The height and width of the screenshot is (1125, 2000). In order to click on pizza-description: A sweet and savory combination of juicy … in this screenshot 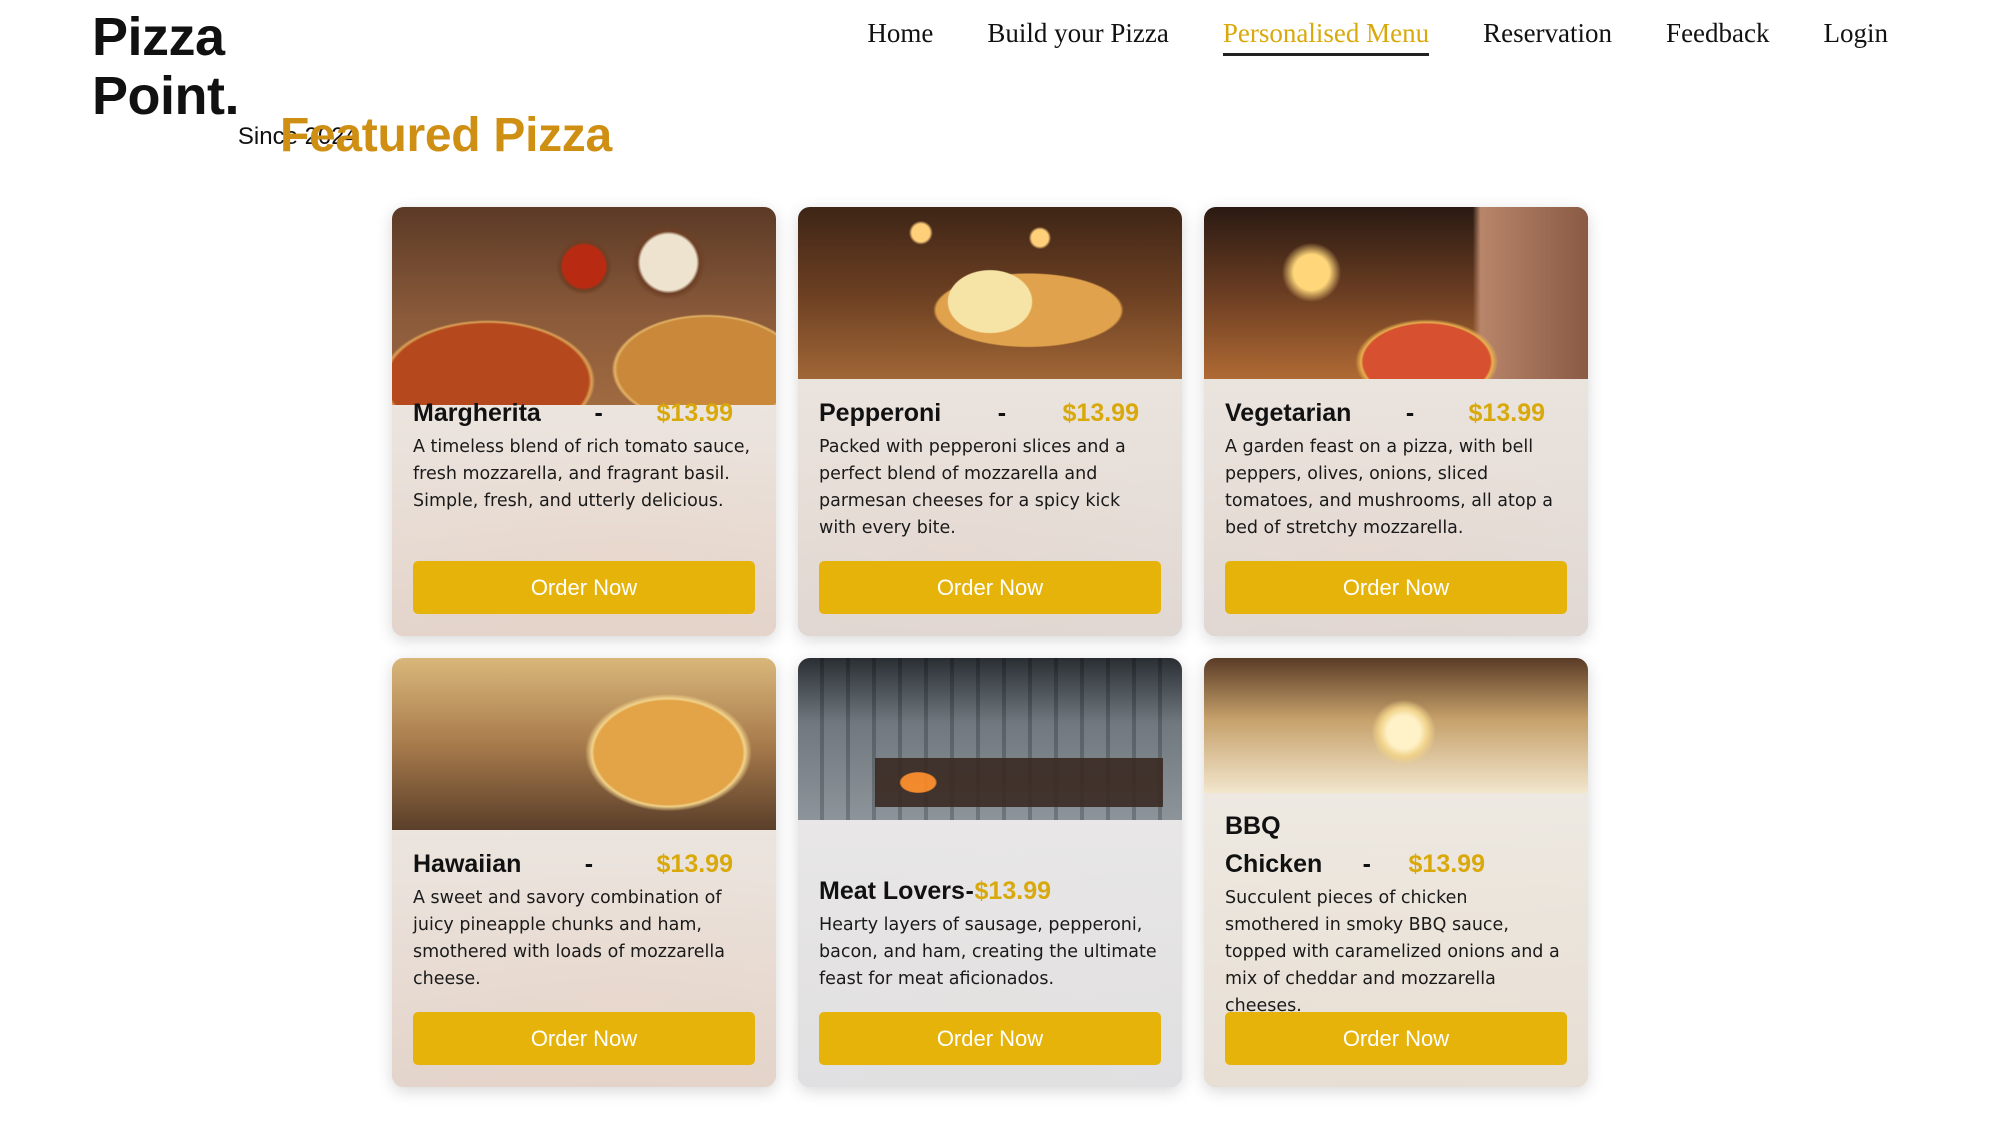, I will do `click(569, 938)`.